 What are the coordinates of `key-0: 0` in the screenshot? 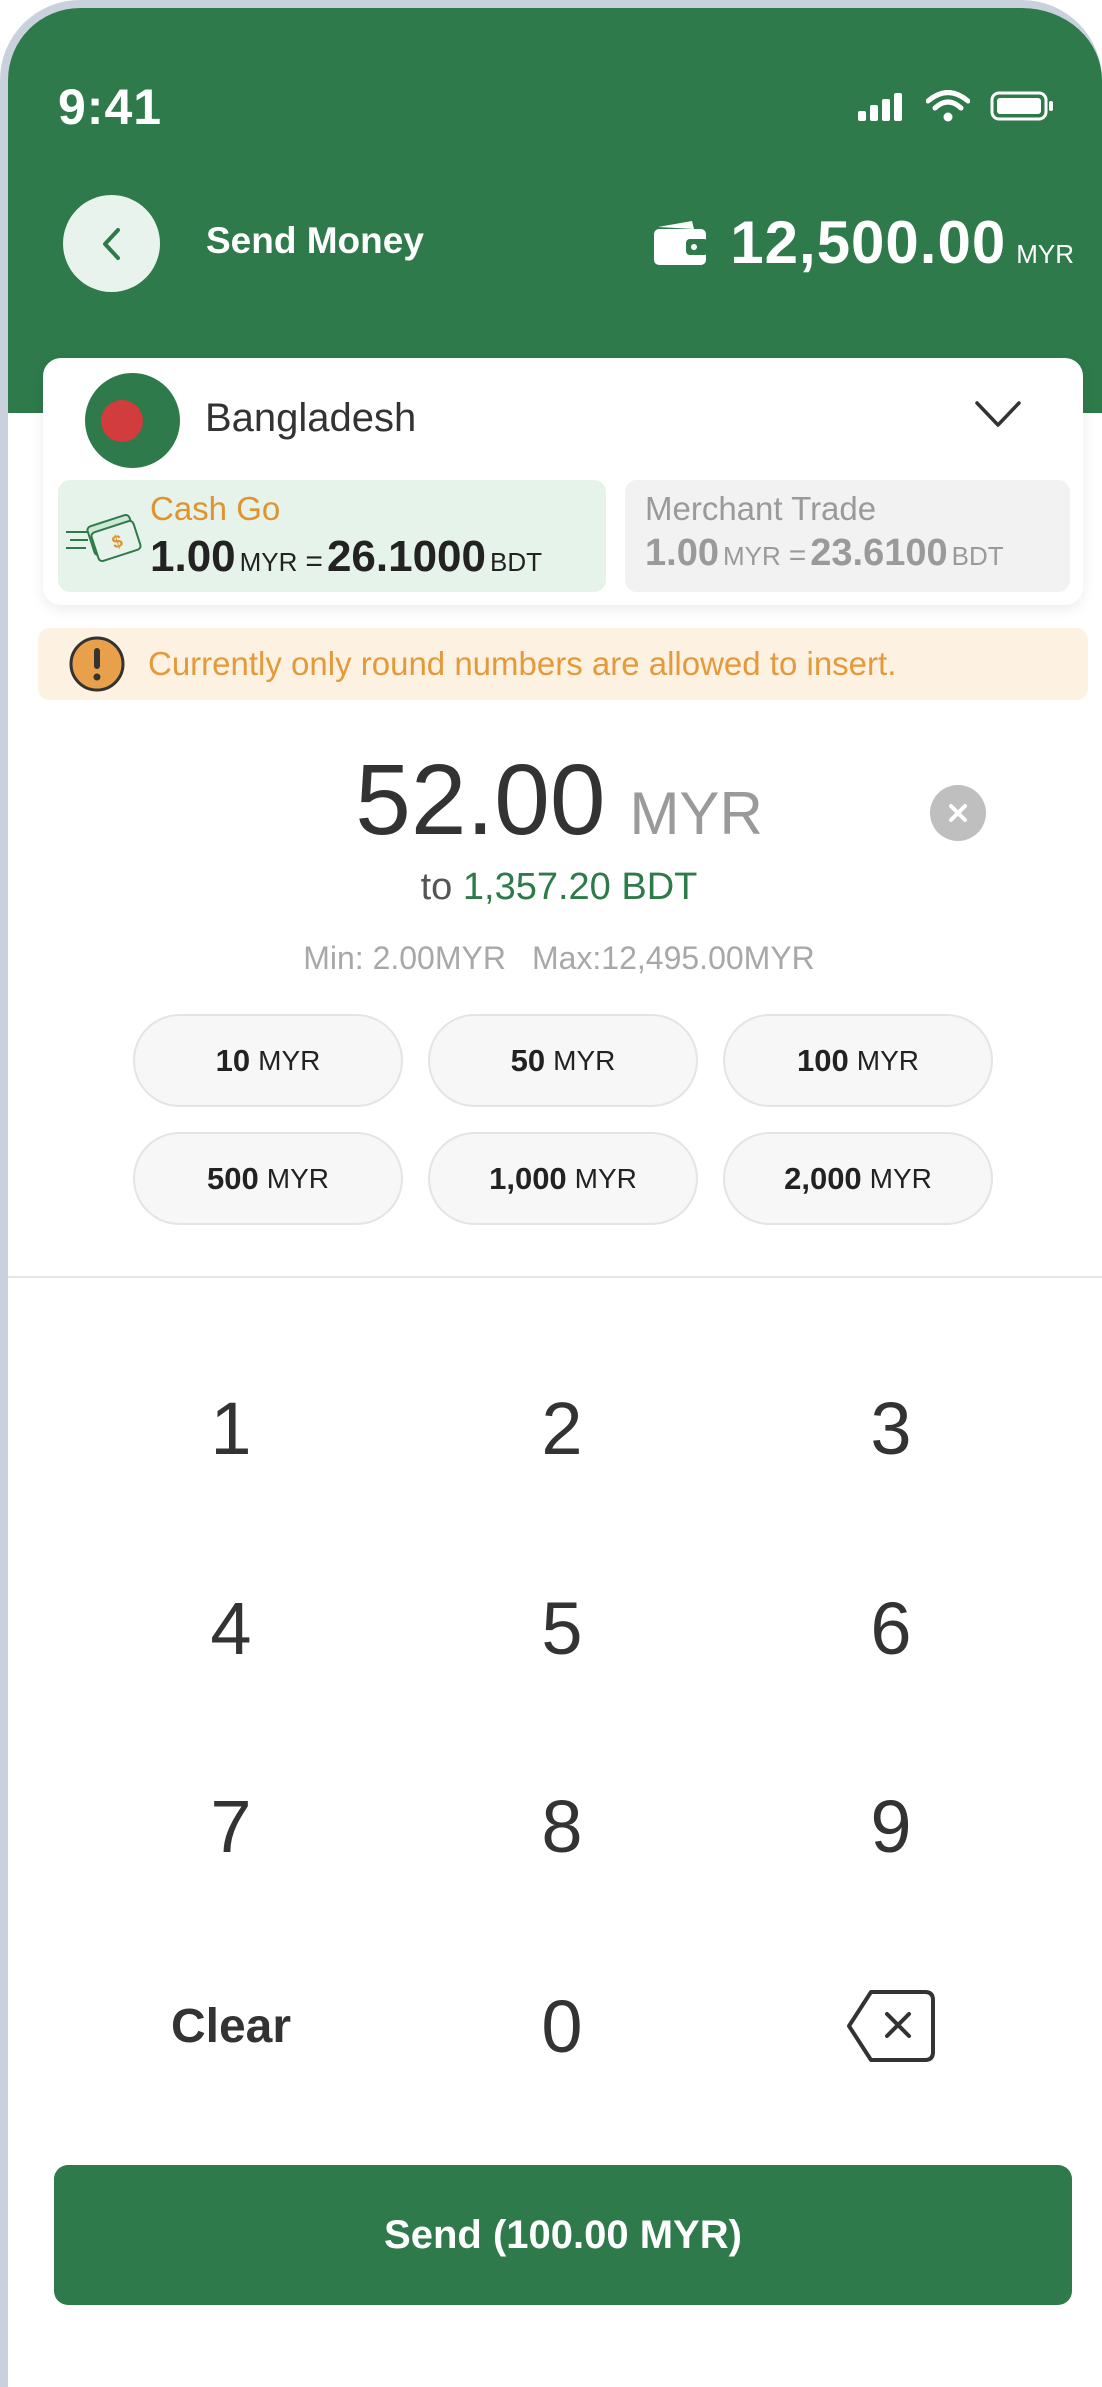 It's located at (562, 2026).